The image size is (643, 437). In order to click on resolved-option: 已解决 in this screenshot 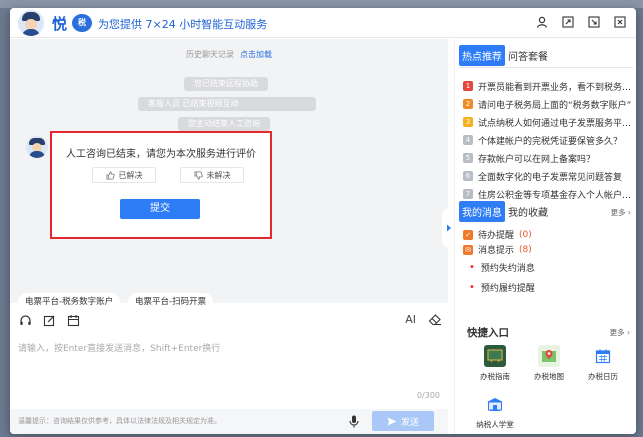, I will do `click(124, 175)`.